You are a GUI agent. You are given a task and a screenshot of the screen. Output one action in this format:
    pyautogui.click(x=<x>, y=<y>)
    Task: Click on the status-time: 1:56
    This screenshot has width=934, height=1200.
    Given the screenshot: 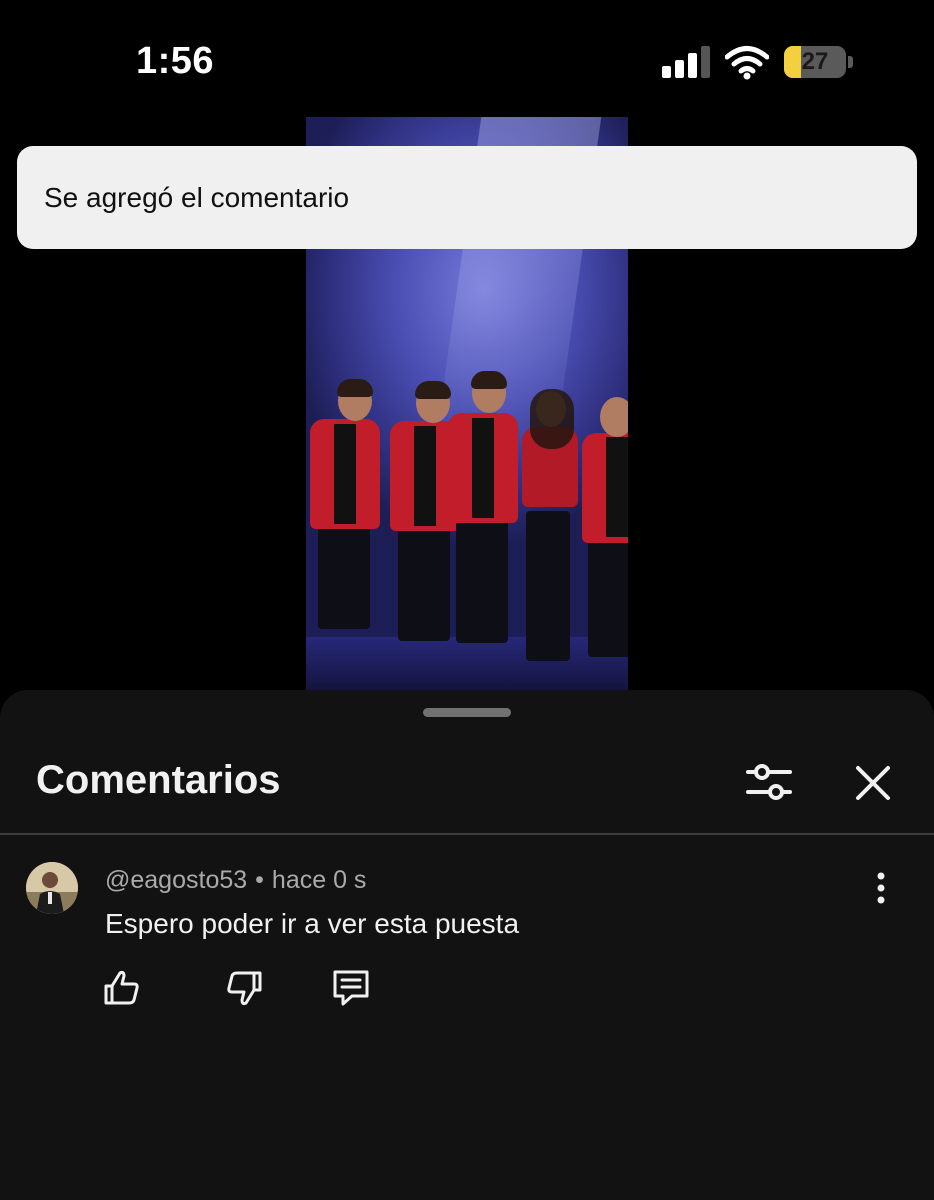 What is the action you would take?
    pyautogui.click(x=175, y=61)
    